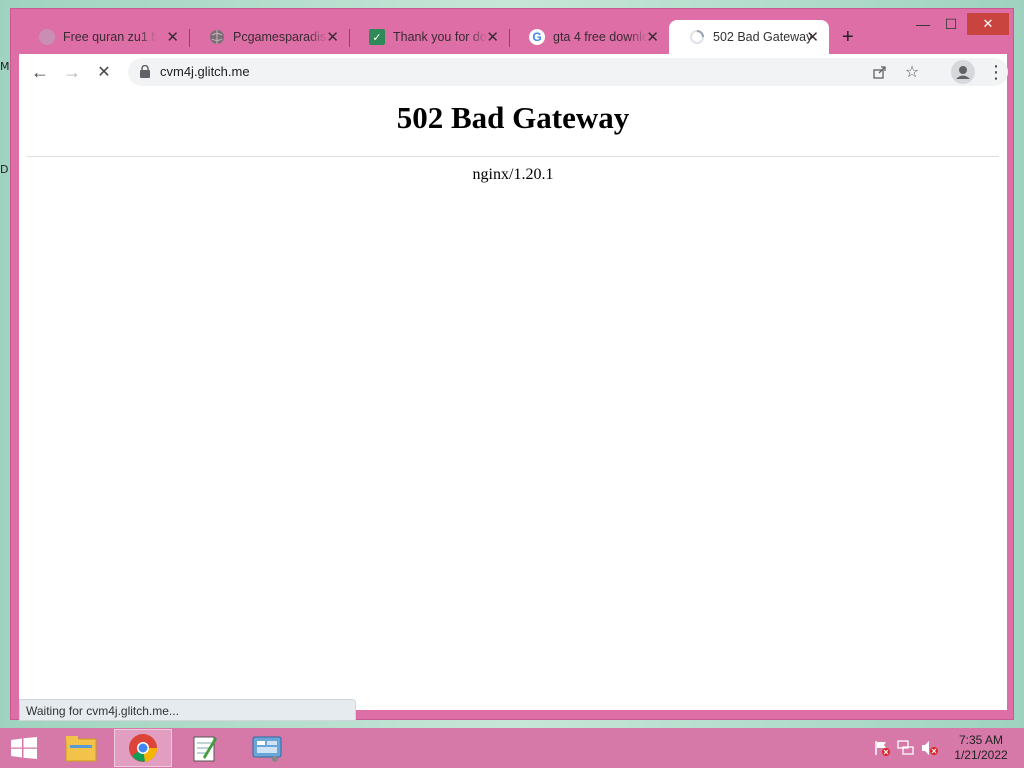 The height and width of the screenshot is (768, 1024). What do you see at coordinates (906, 748) in the screenshot?
I see `network-icon` at bounding box center [906, 748].